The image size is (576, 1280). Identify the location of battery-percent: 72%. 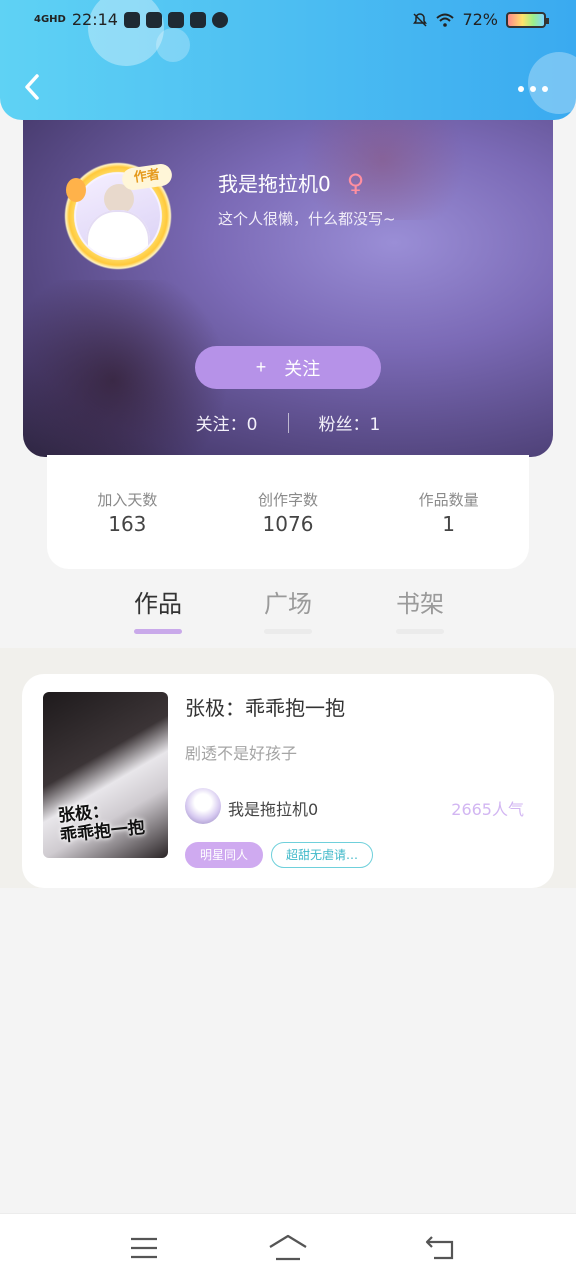
(480, 19).